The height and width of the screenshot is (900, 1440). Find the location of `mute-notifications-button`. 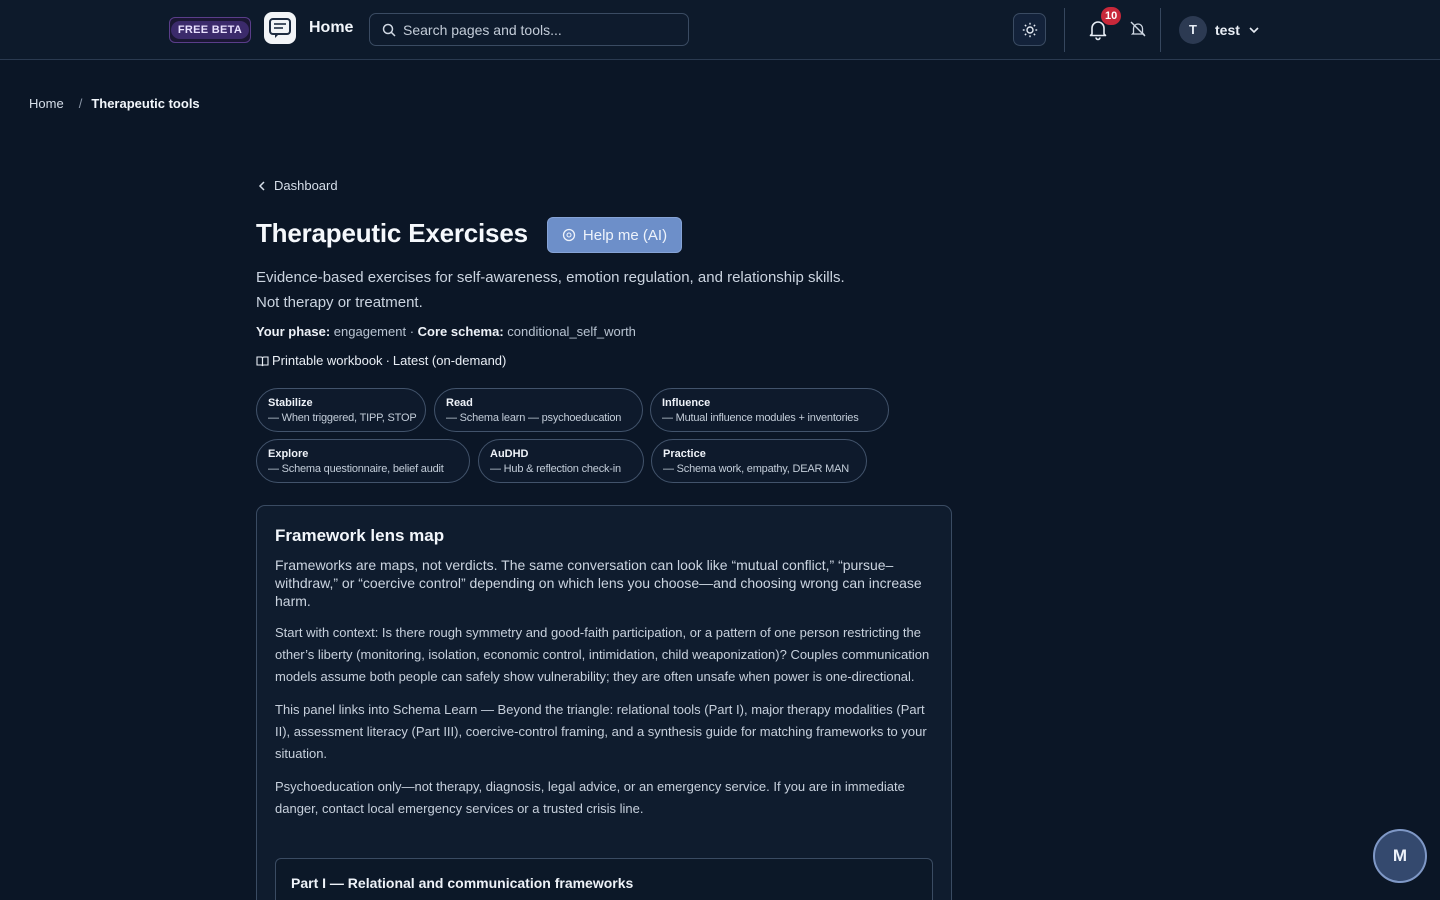

mute-notifications-button is located at coordinates (1138, 29).